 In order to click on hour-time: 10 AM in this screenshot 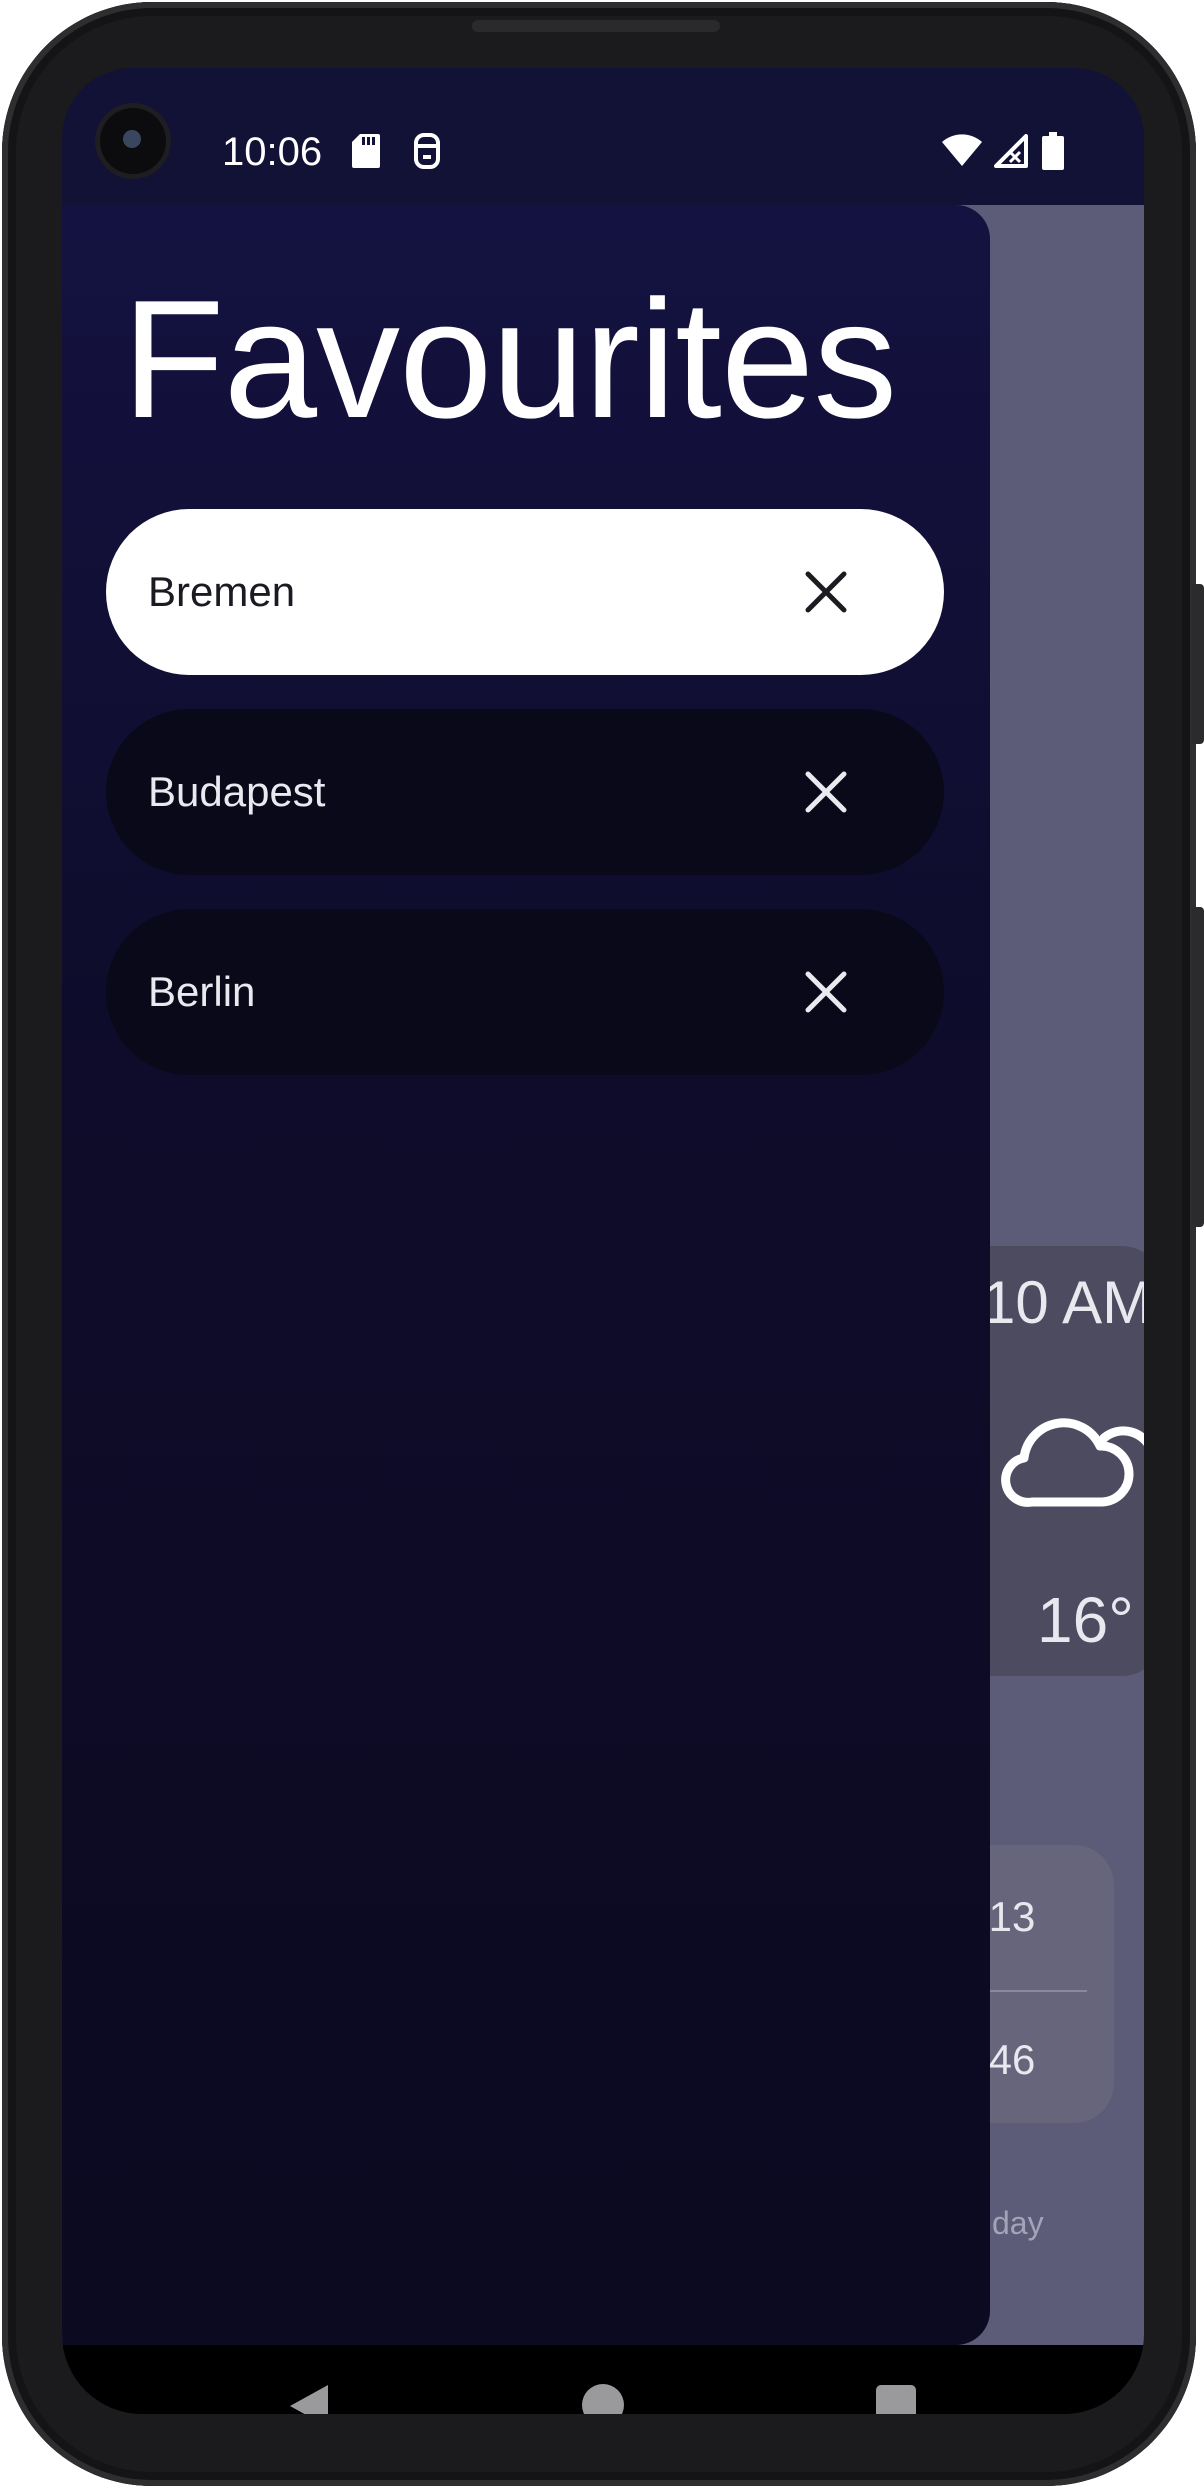, I will do `click(1063, 1302)`.